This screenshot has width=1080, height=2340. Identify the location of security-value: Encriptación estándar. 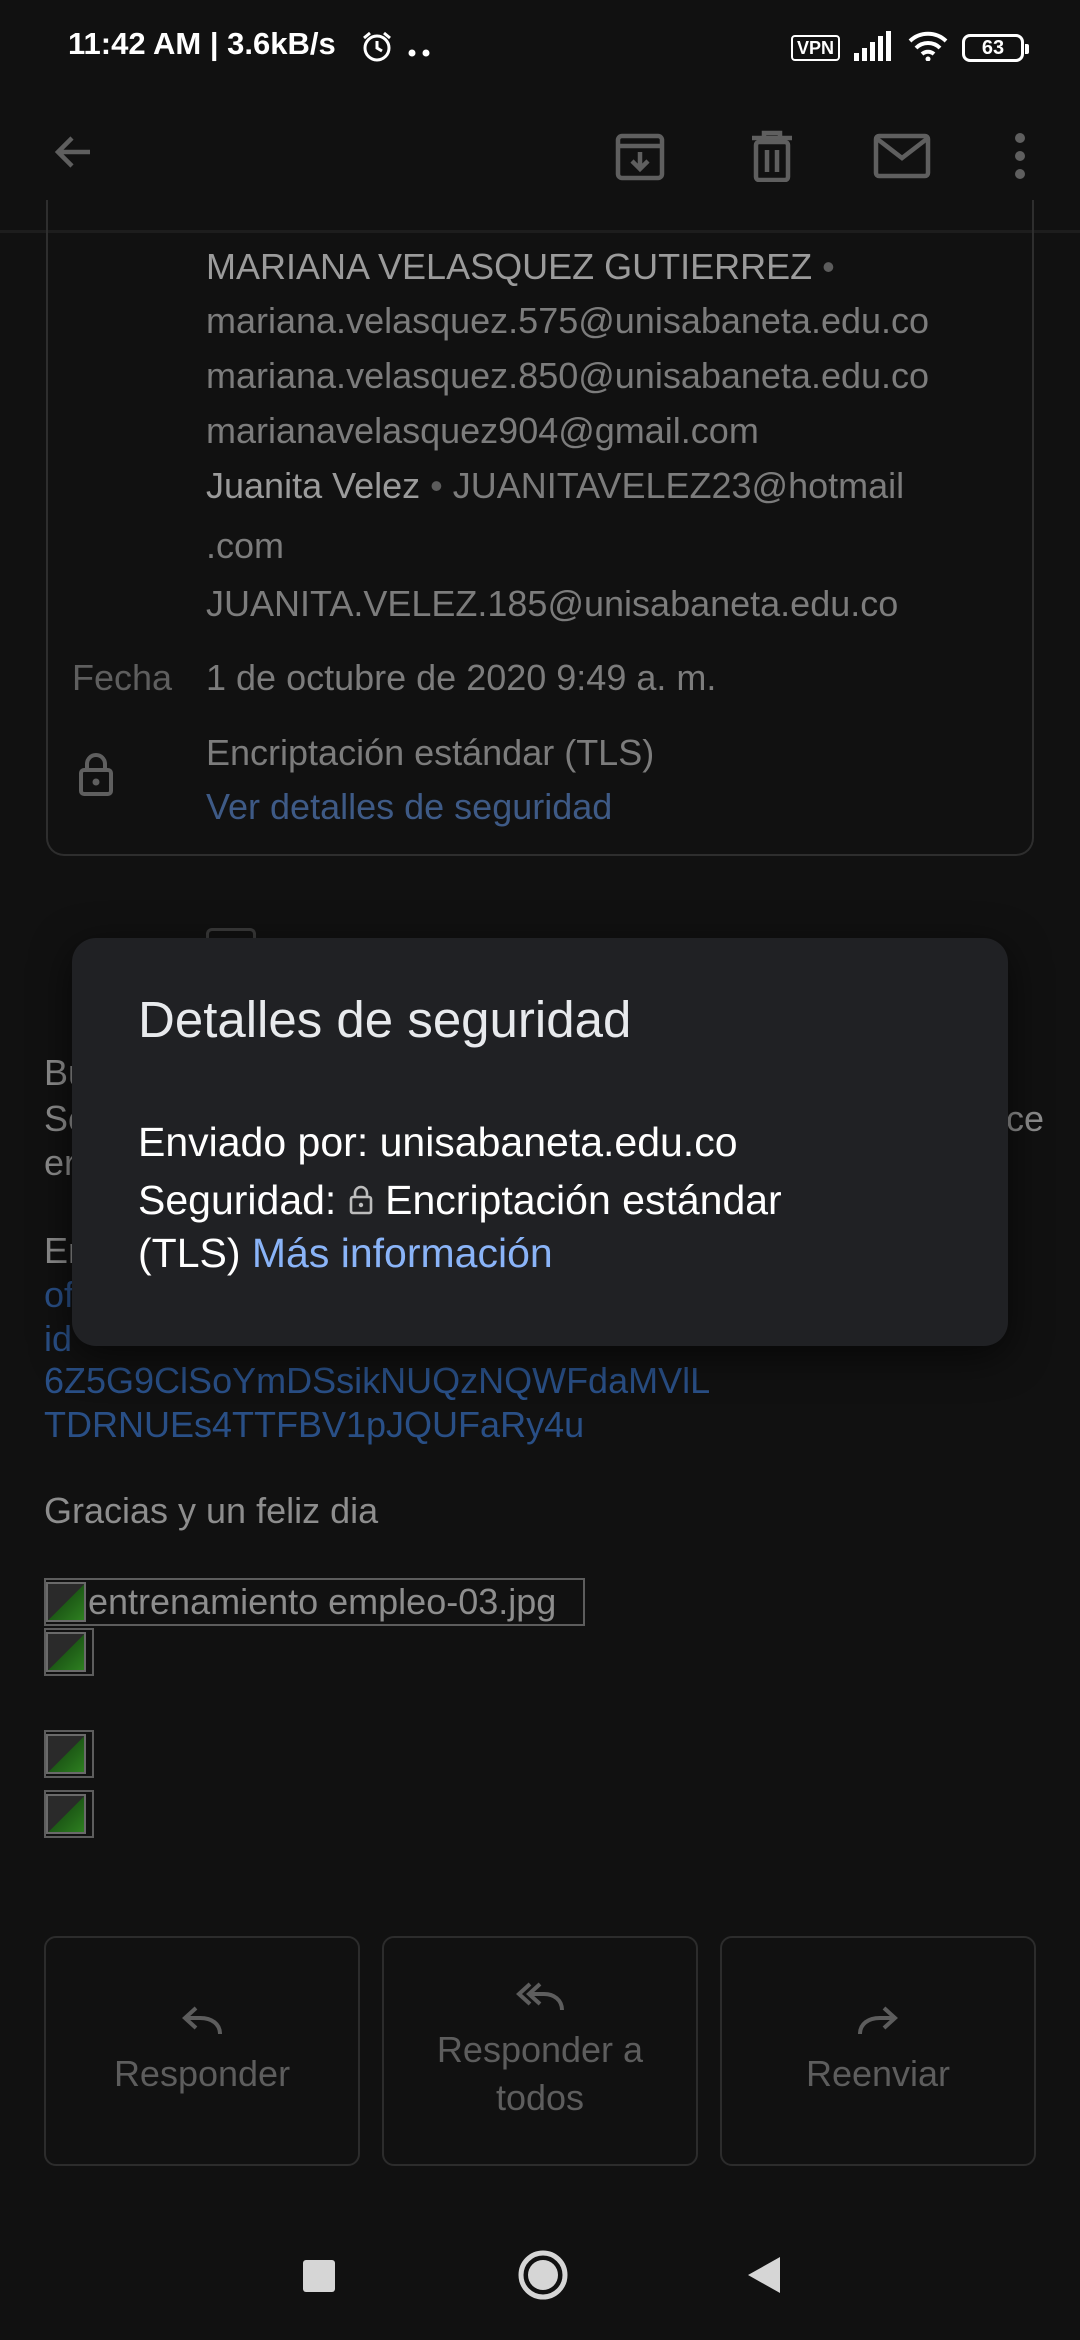
(583, 1200).